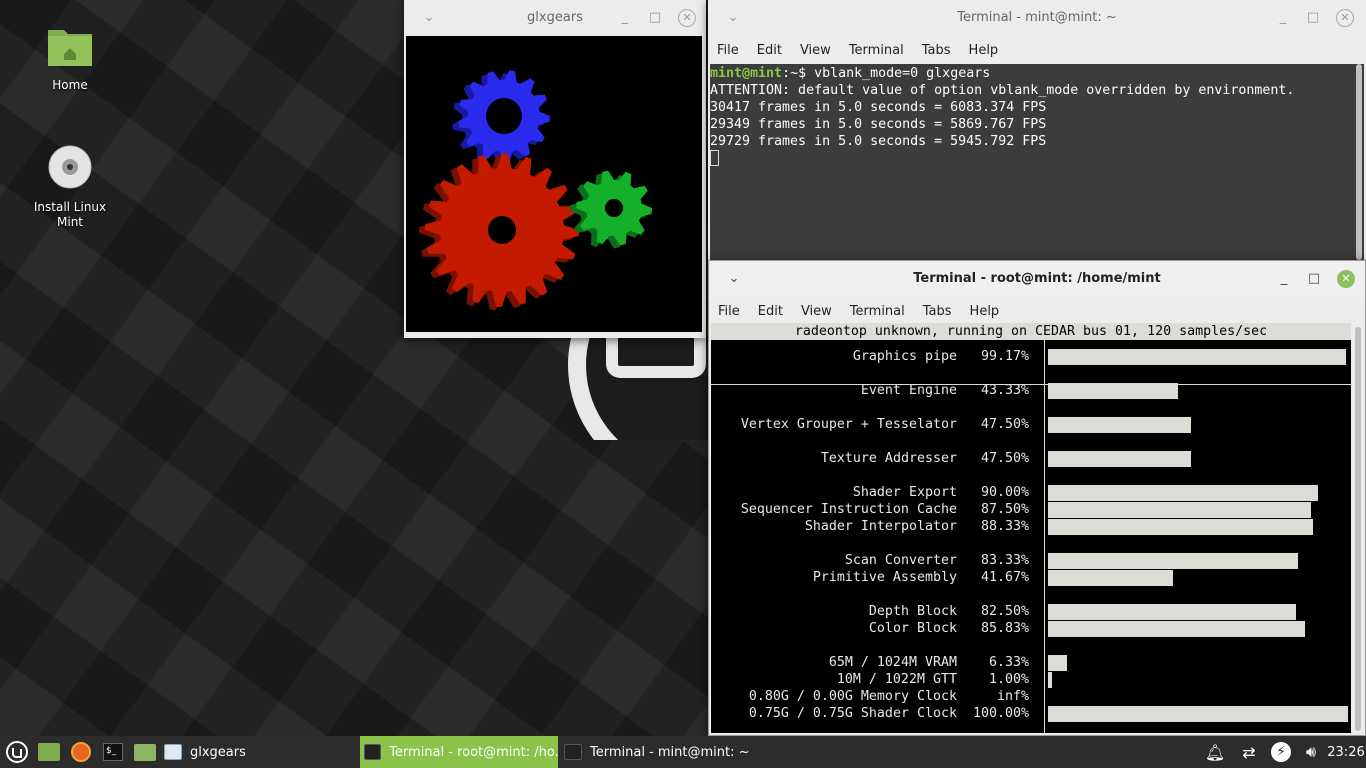 This screenshot has height=768, width=1366. I want to click on metric-name: Texture Addresser, so click(888, 458).